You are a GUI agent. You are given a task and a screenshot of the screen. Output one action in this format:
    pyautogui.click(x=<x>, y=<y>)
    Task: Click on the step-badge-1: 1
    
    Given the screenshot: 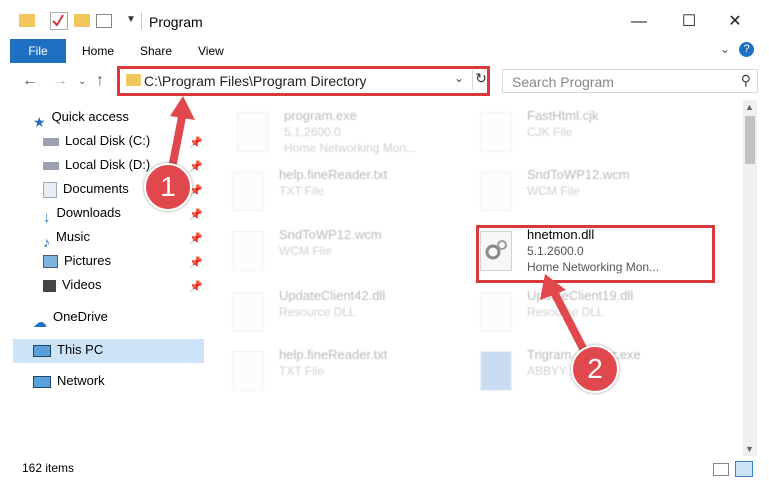 What is the action you would take?
    pyautogui.click(x=168, y=187)
    